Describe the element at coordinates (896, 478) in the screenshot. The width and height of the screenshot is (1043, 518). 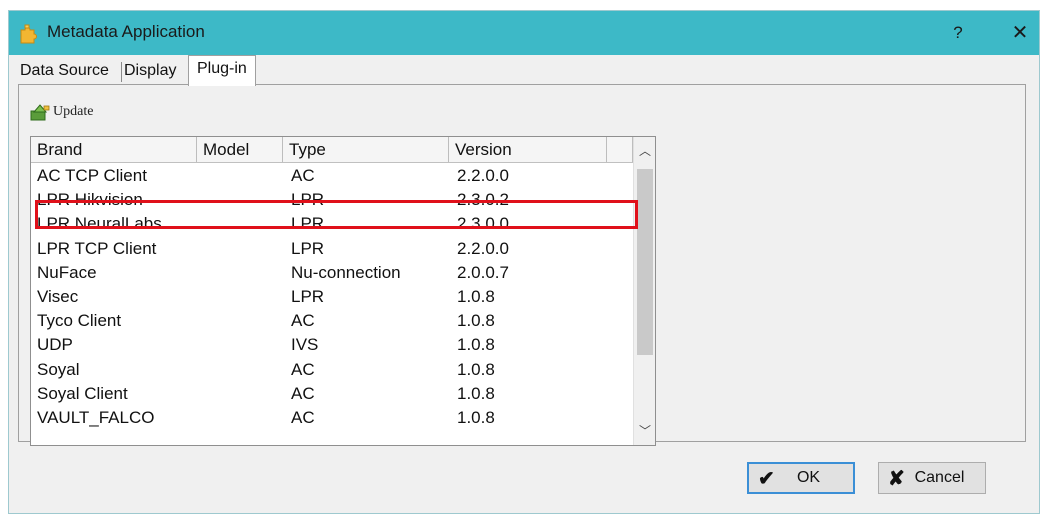
I see `cross-icon: ✘` at that location.